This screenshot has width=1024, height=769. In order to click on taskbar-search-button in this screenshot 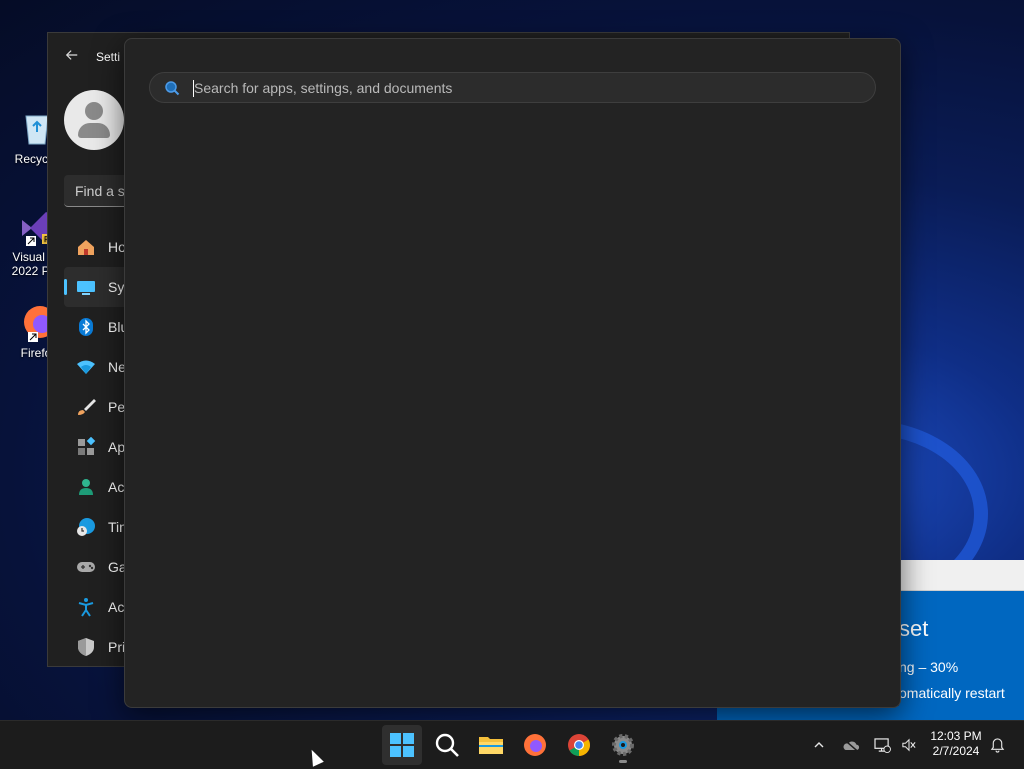, I will do `click(447, 745)`.